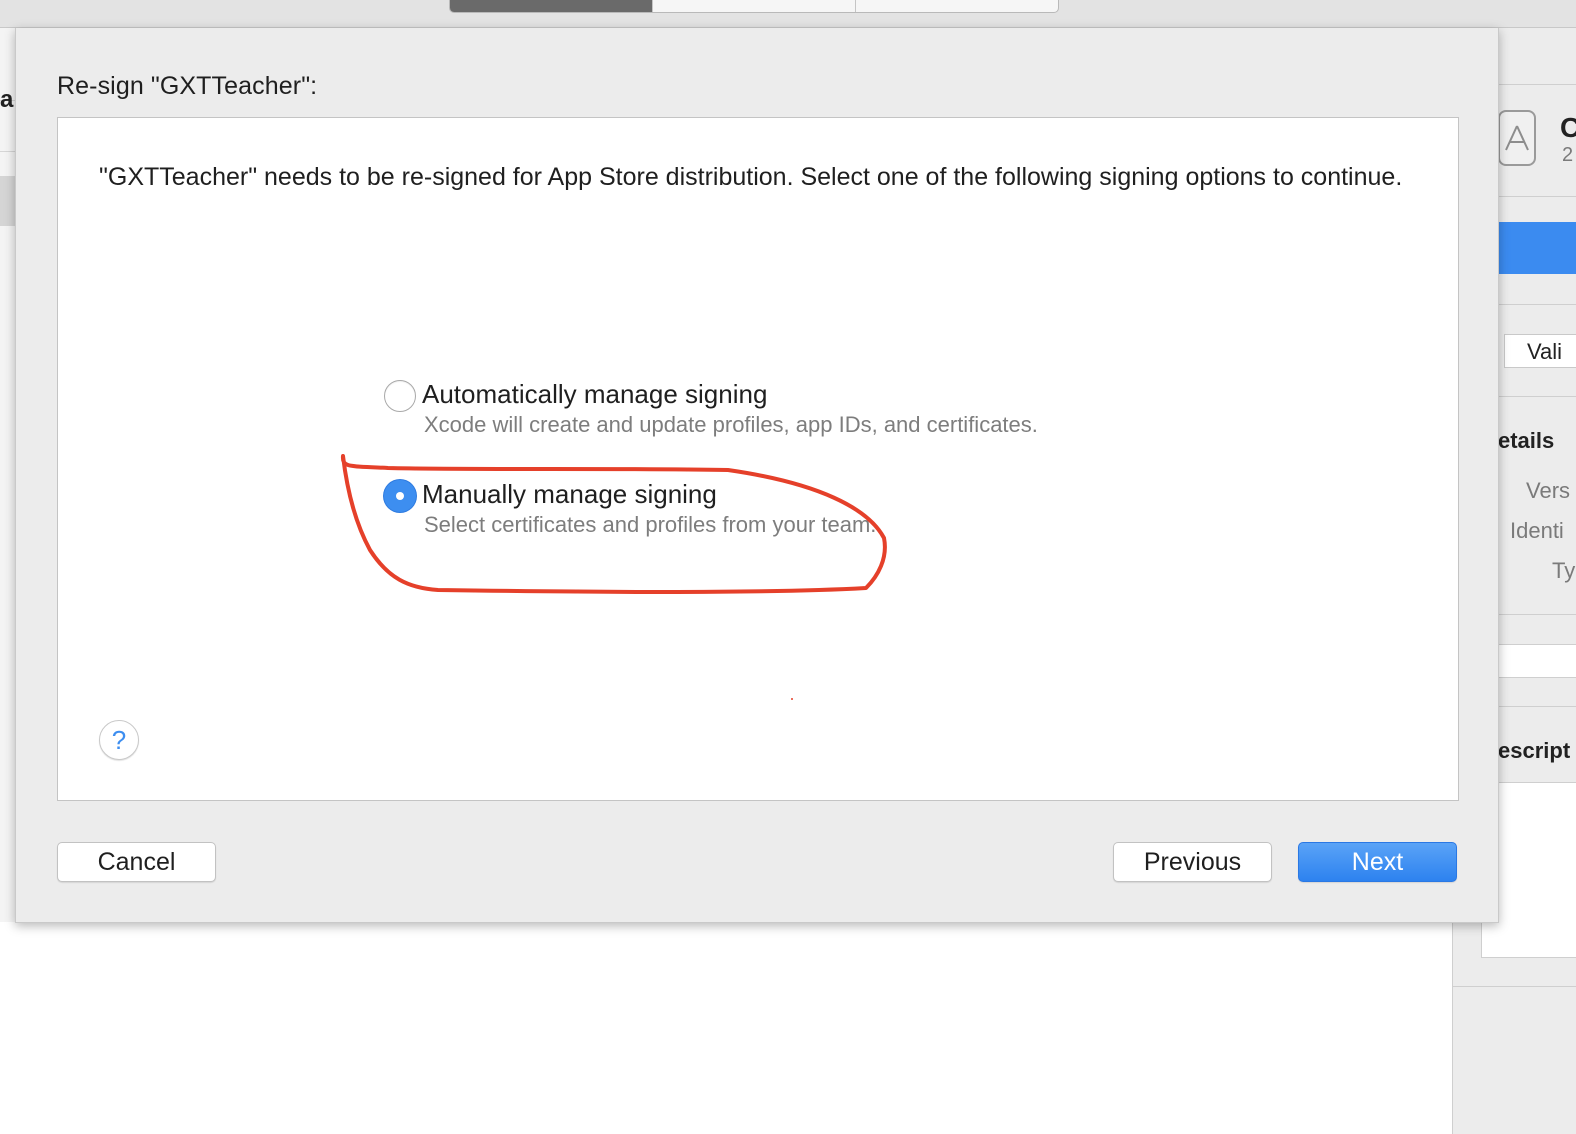 This screenshot has height=1134, width=1576. Describe the element at coordinates (1540, 351) in the screenshot. I see `validate-button: Vali` at that location.